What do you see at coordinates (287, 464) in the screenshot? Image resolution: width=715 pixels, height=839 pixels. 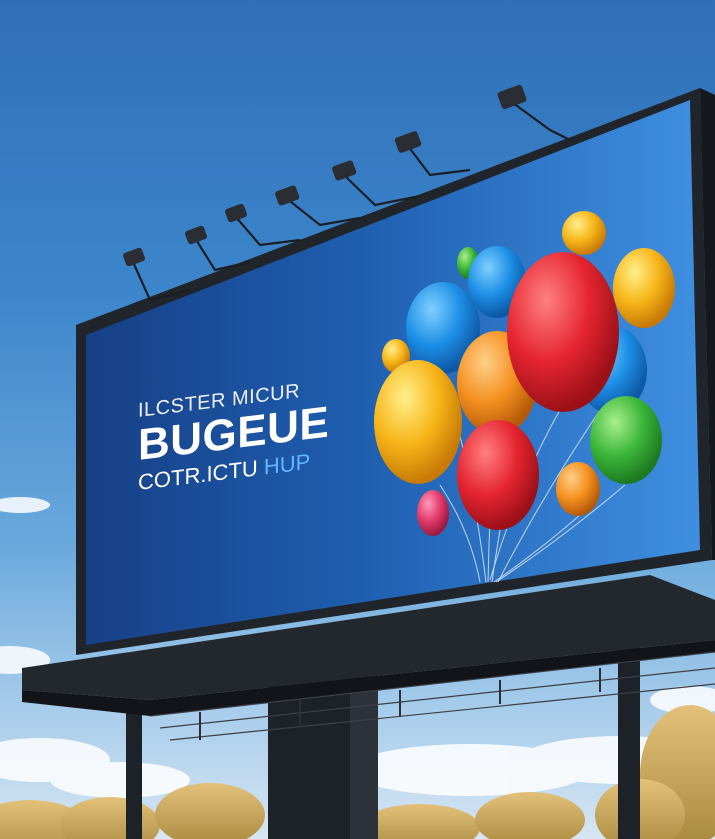 I see `billboard-subline-accent: HUP` at bounding box center [287, 464].